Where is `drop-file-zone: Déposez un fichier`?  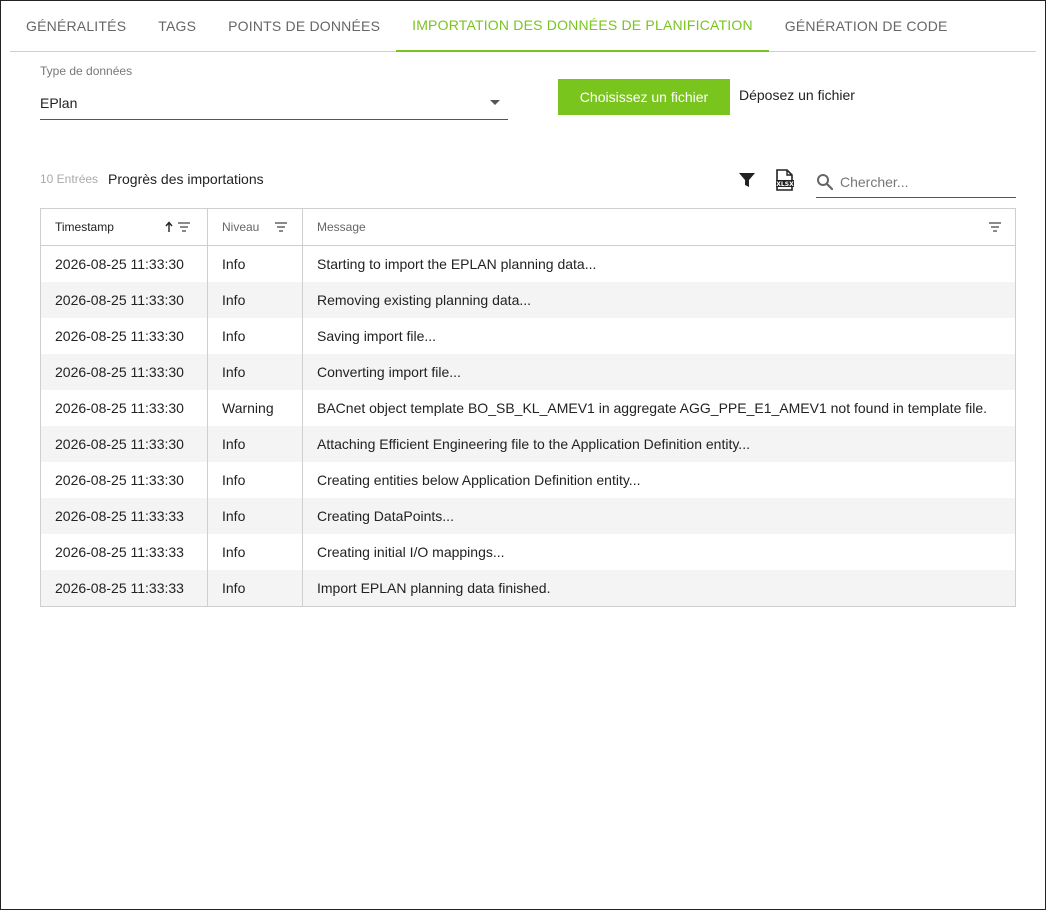
drop-file-zone: Déposez un fichier is located at coordinates (797, 95).